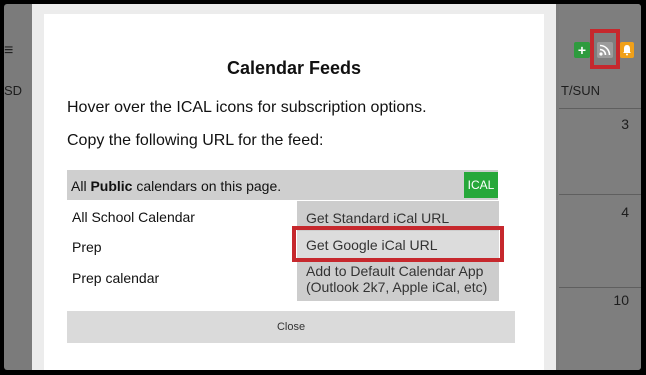  What do you see at coordinates (580, 90) in the screenshot?
I see `day-header: T/SUN` at bounding box center [580, 90].